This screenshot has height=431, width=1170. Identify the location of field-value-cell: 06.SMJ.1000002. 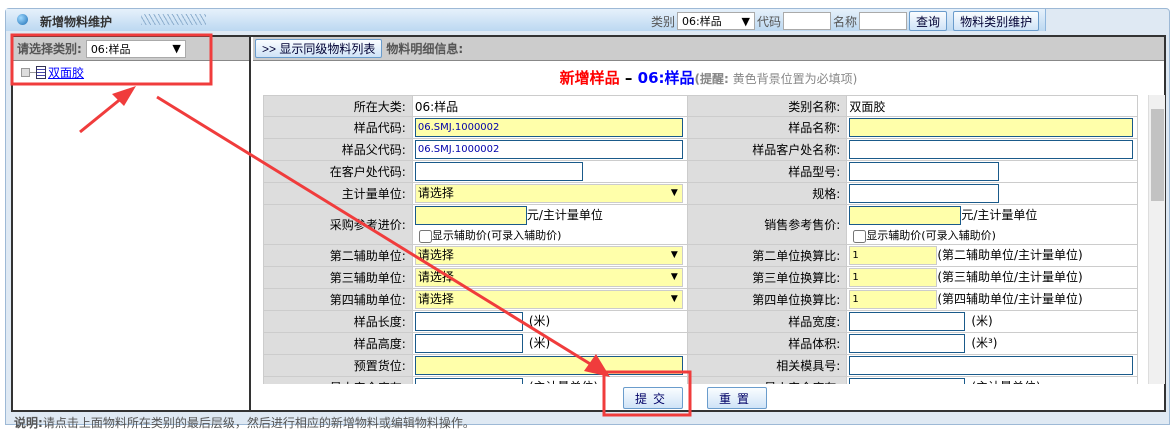
(550, 149).